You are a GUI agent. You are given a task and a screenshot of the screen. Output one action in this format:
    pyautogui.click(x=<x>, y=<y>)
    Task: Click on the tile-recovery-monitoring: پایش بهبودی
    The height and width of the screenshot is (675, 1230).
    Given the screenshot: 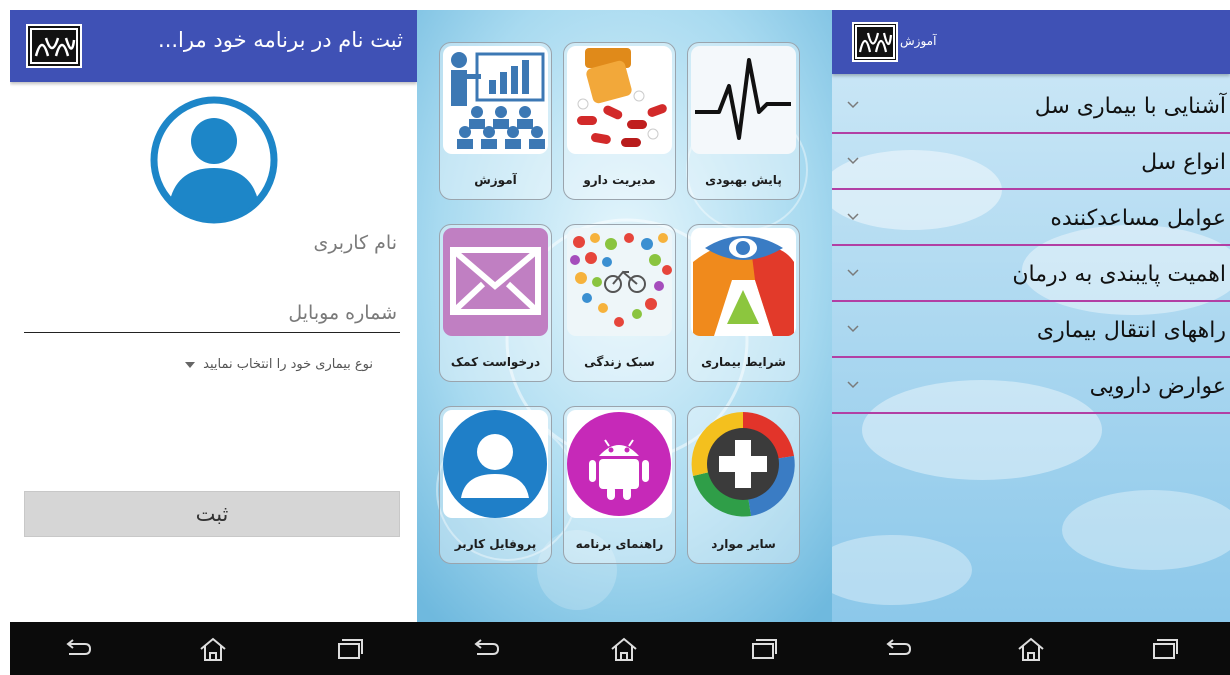 What is the action you would take?
    pyautogui.click(x=743, y=121)
    